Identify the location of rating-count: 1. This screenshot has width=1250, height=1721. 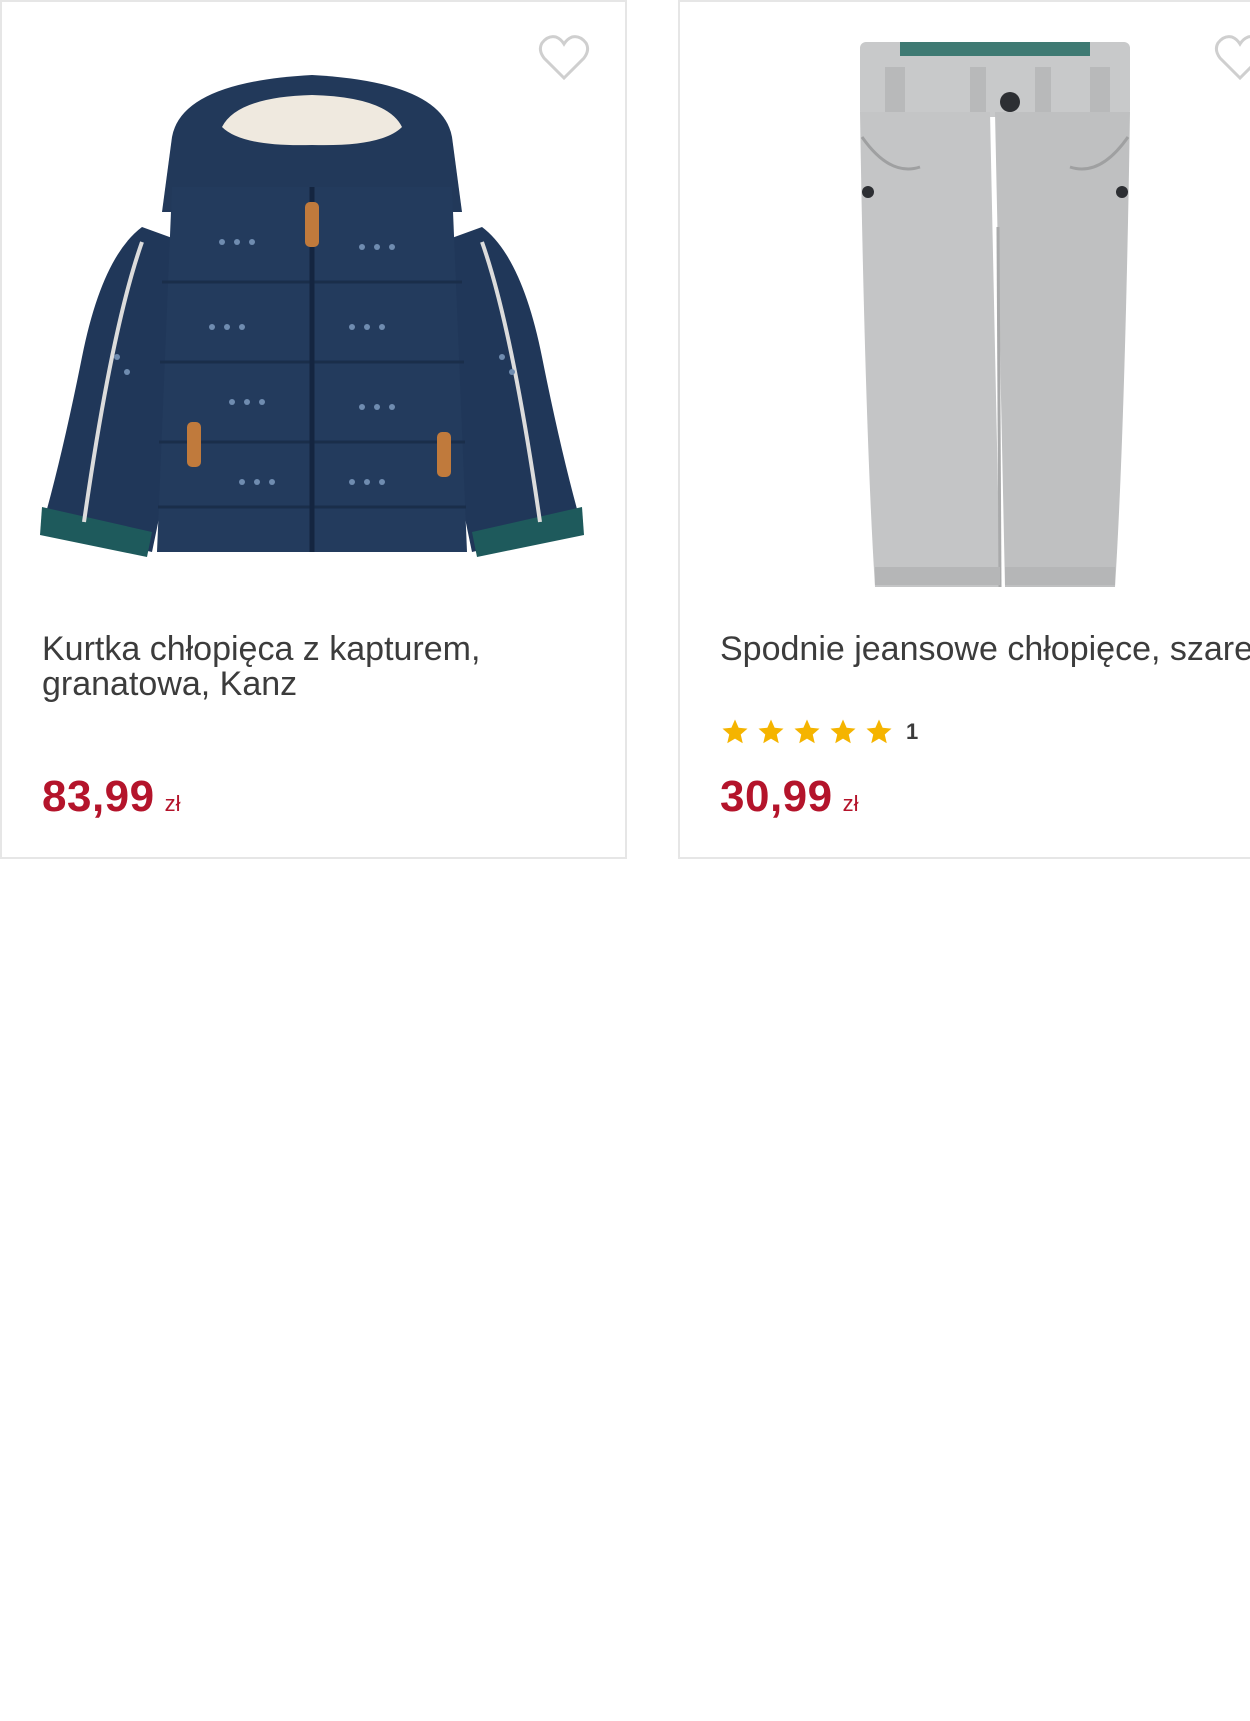
(912, 731).